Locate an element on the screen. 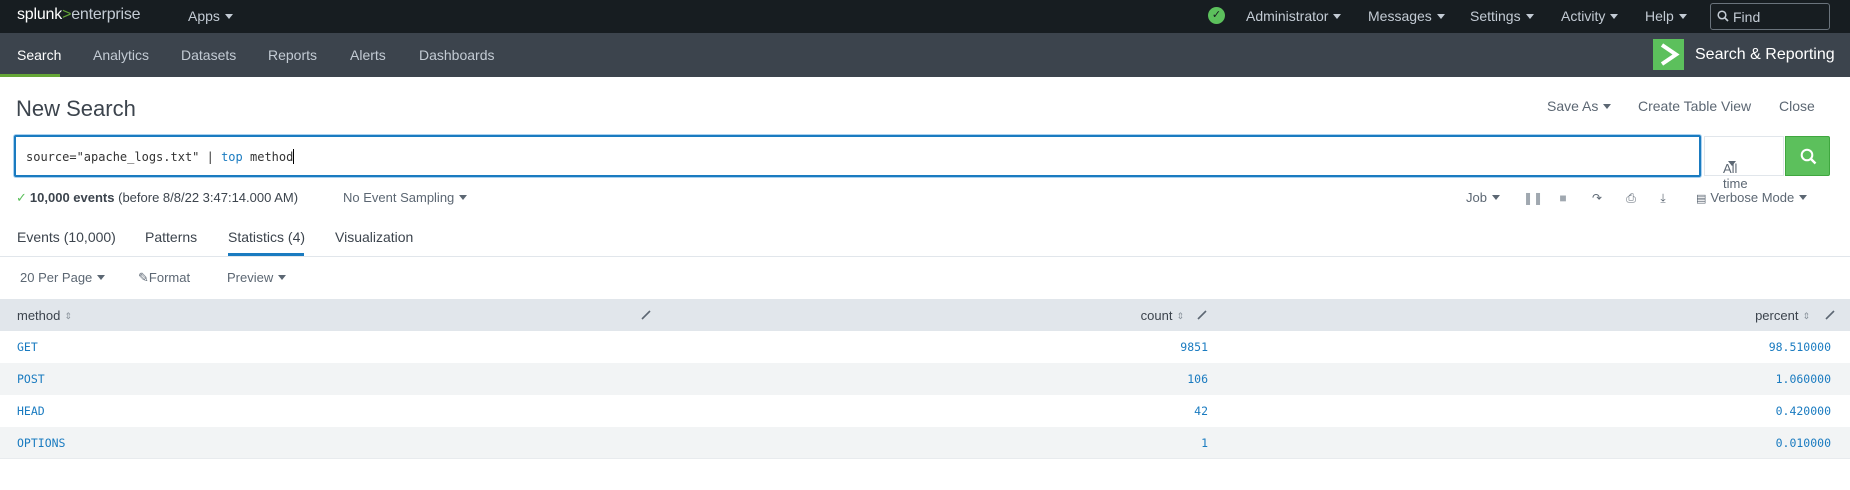  format-label: Format is located at coordinates (169, 277).